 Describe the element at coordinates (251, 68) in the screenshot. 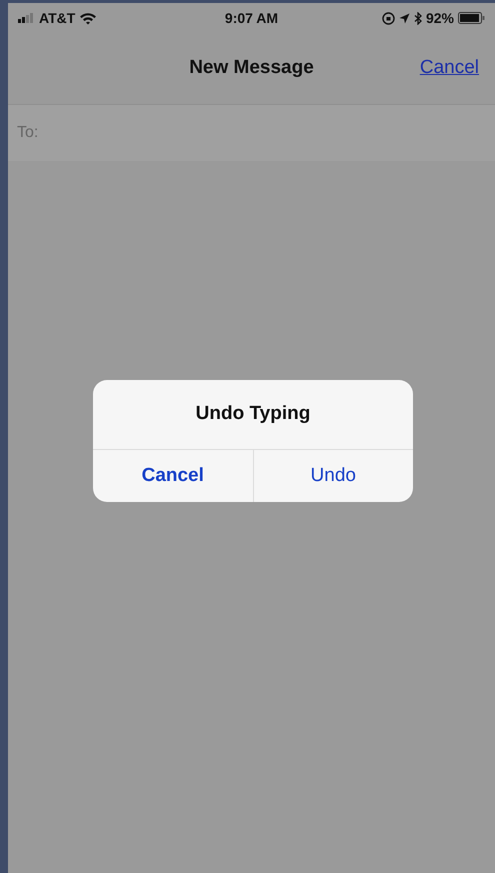

I see `screen-title: New Message` at that location.